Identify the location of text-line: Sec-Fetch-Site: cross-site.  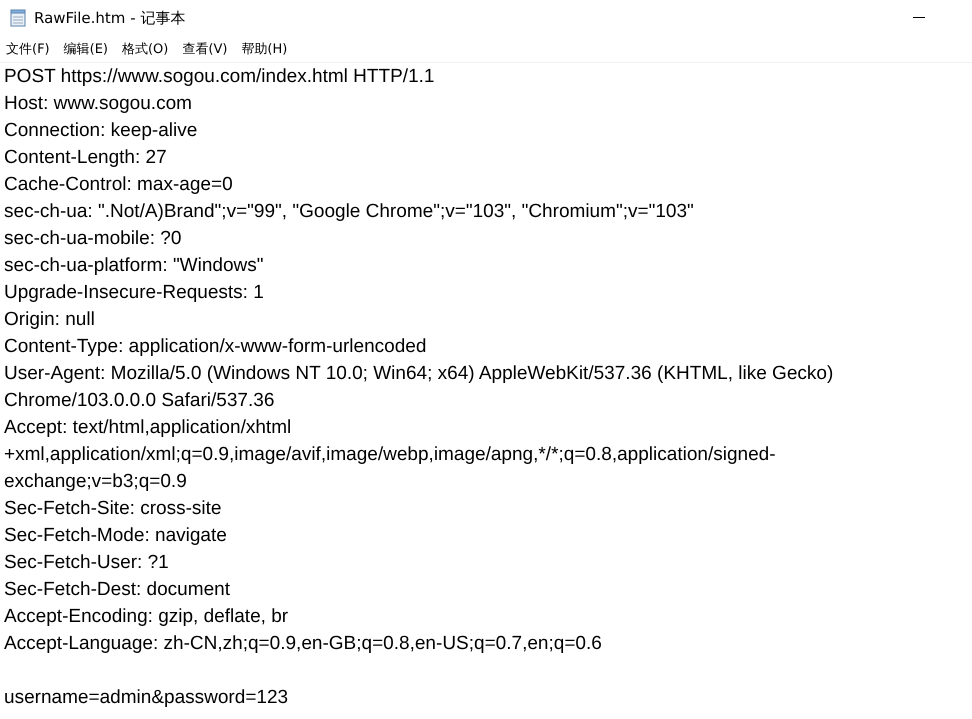
(113, 509).